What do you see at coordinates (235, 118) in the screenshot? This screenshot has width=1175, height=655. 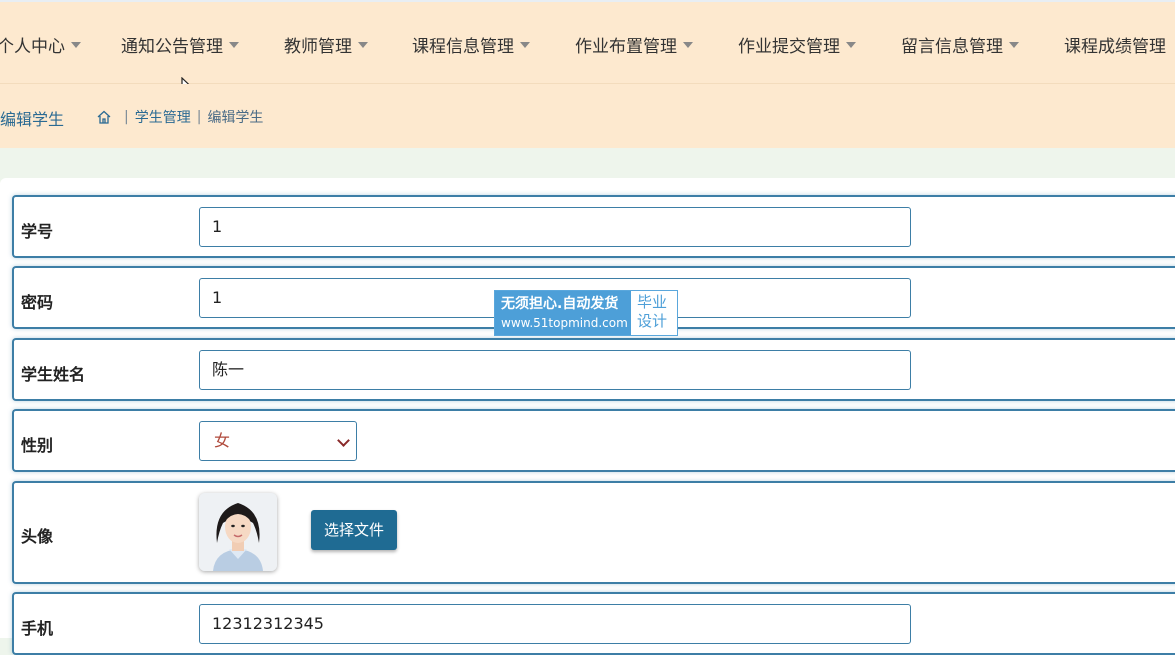 I see `breadcrumb-current: 编辑学生` at bounding box center [235, 118].